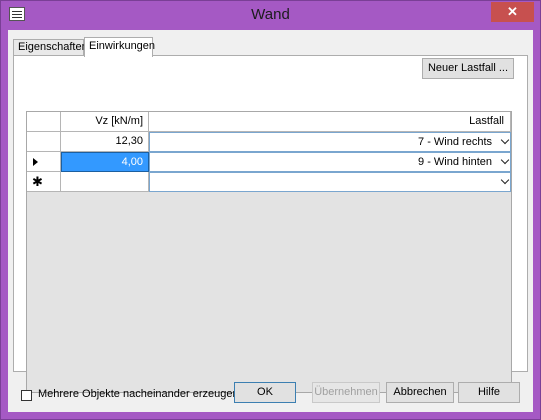 The height and width of the screenshot is (420, 541). Describe the element at coordinates (44, 142) in the screenshot. I see `row-header` at that location.